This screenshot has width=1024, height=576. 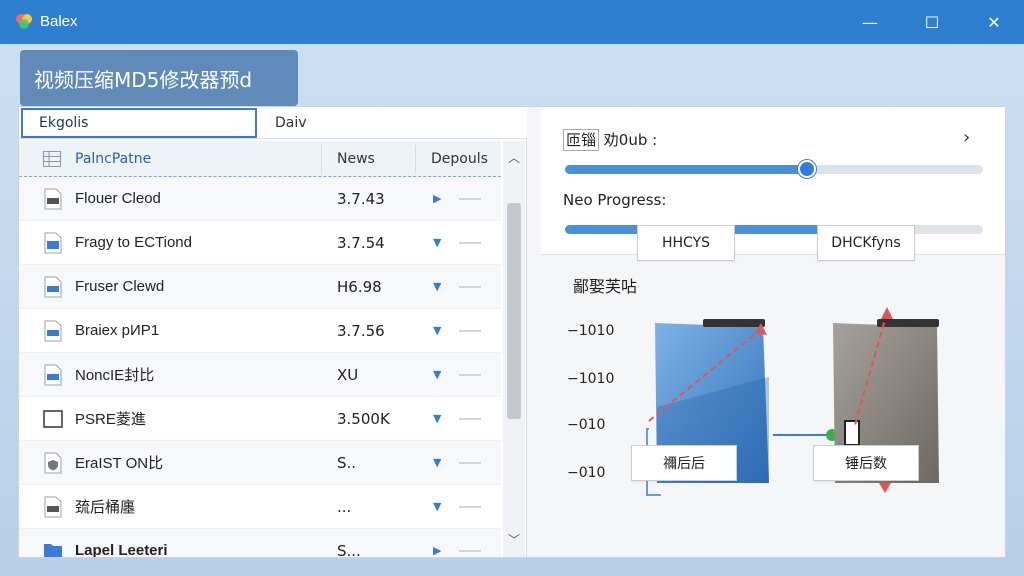 What do you see at coordinates (260, 543) in the screenshot?
I see `table-row: Lapel Leeteri S... ▶` at bounding box center [260, 543].